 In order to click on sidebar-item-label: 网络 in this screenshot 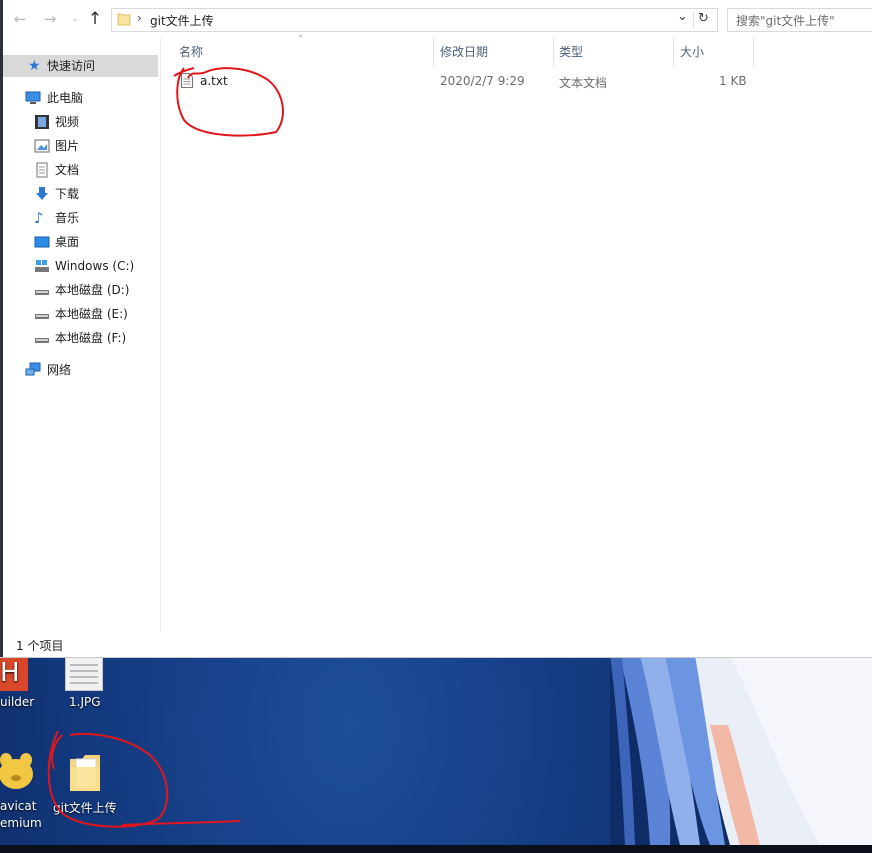, I will do `click(59, 370)`.